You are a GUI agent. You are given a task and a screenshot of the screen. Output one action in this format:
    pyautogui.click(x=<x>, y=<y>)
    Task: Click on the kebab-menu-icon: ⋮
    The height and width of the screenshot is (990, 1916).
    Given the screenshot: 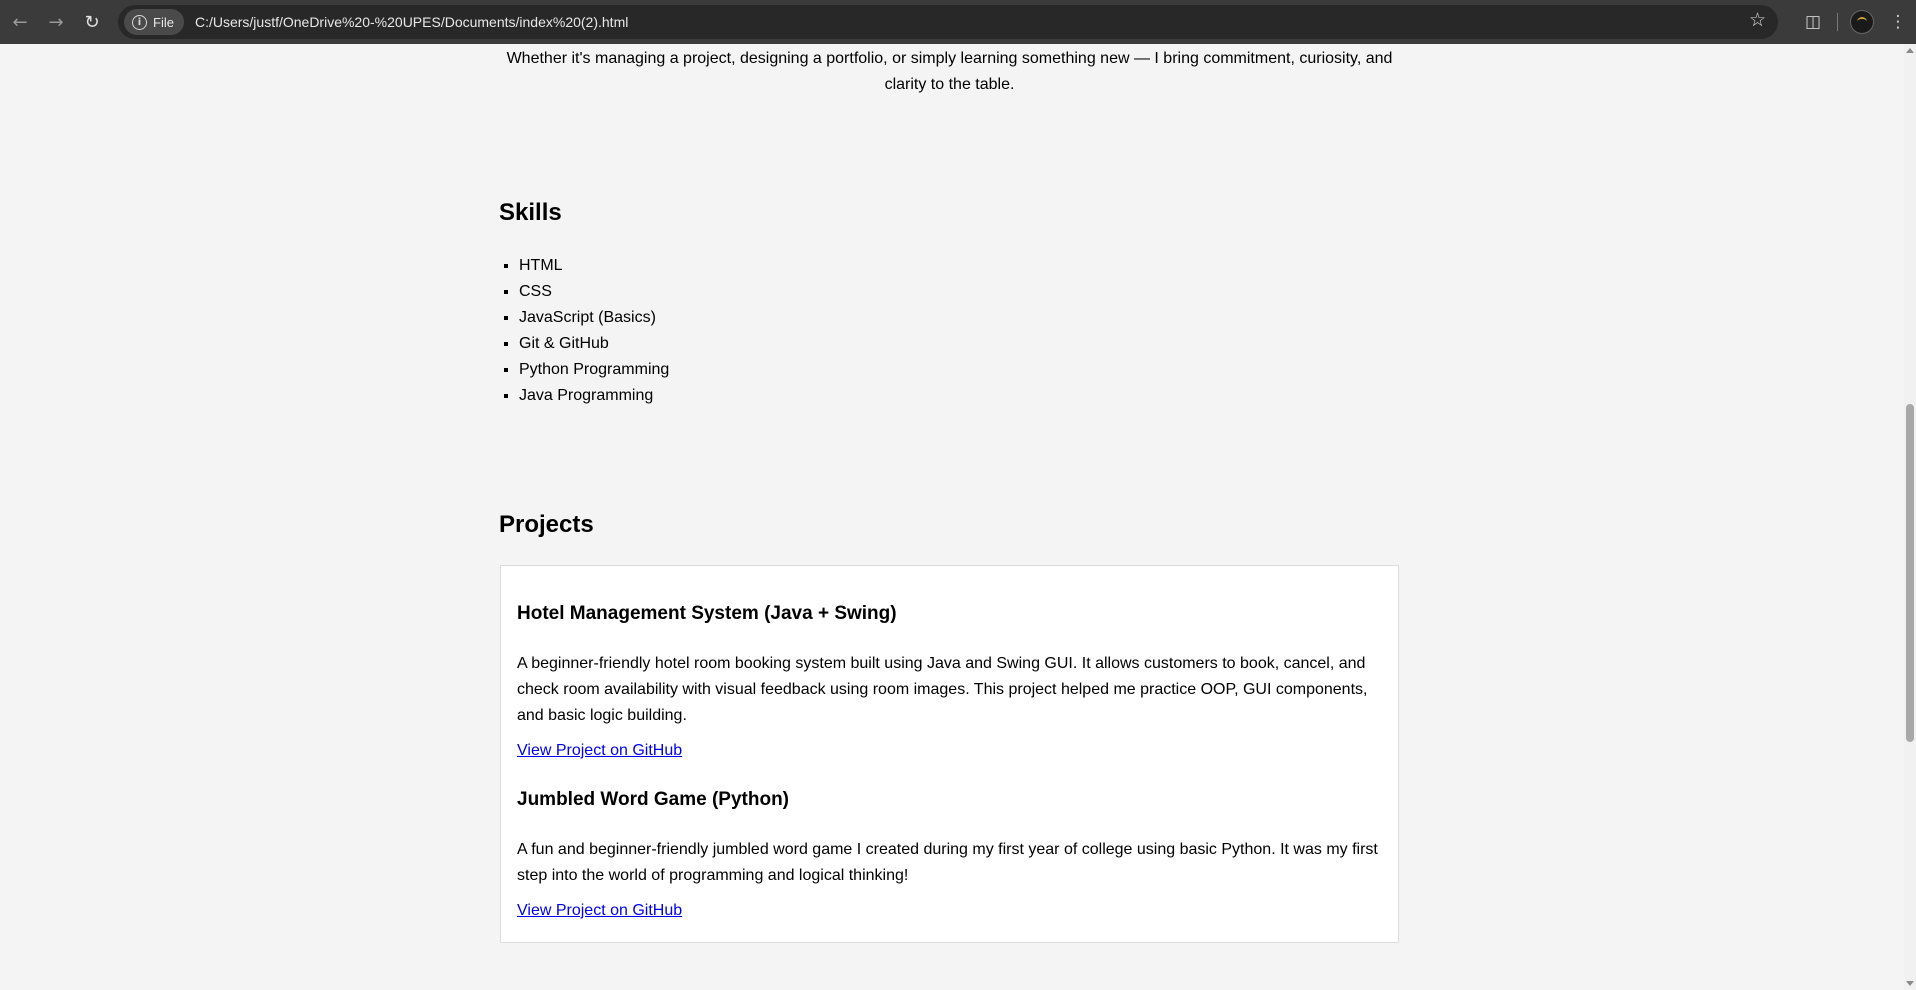 What is the action you would take?
    pyautogui.click(x=1898, y=22)
    